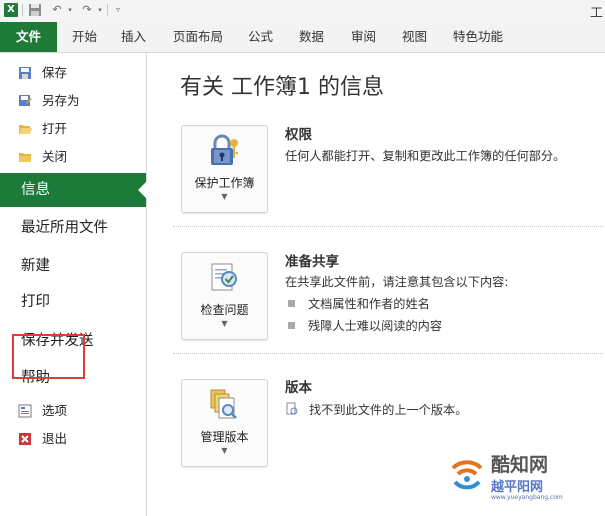 This screenshot has width=605, height=516. I want to click on tab-special-features: 特色功能, so click(478, 37).